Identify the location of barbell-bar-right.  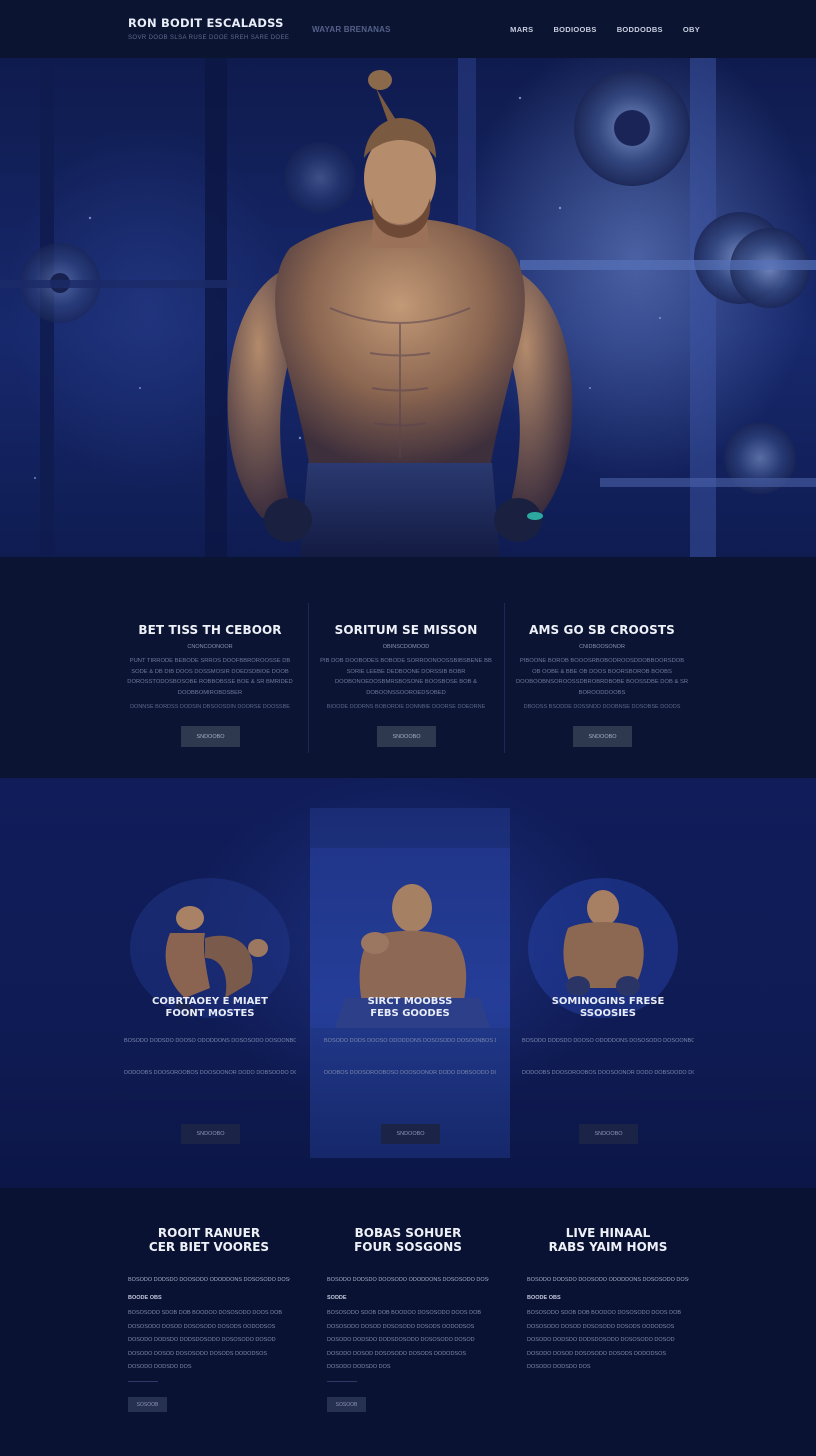
(668, 265).